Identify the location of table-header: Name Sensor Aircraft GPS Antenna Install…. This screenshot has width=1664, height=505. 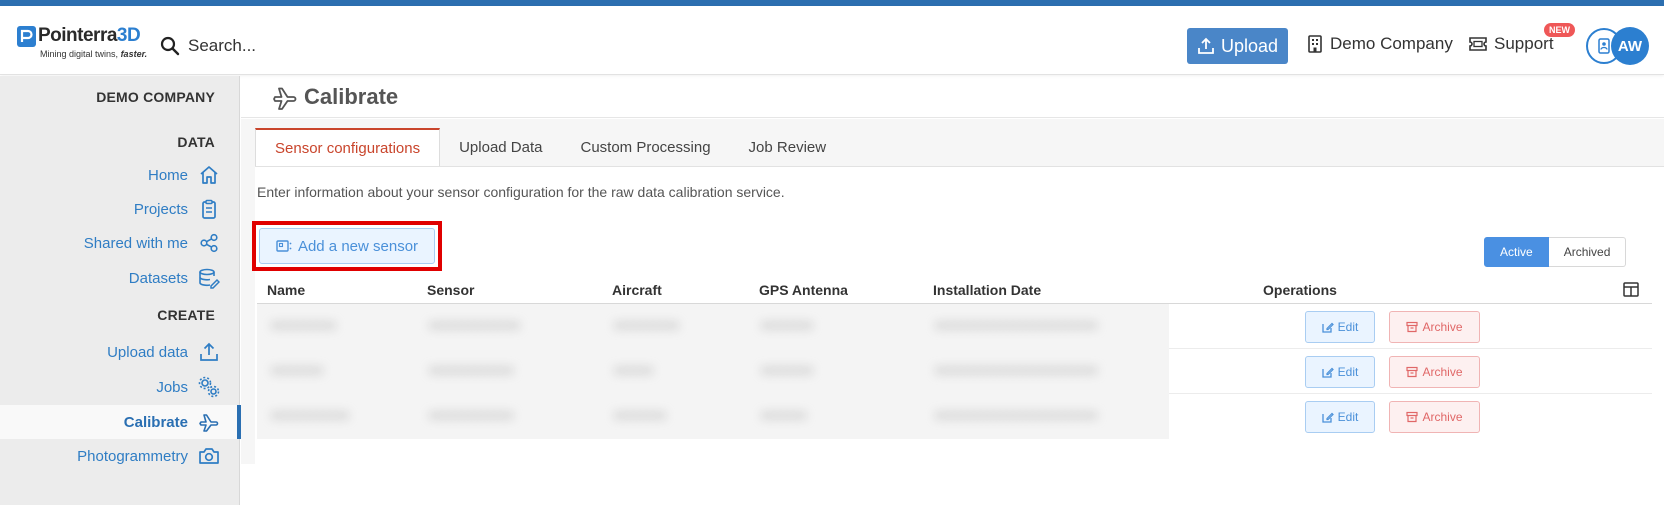
(954, 290).